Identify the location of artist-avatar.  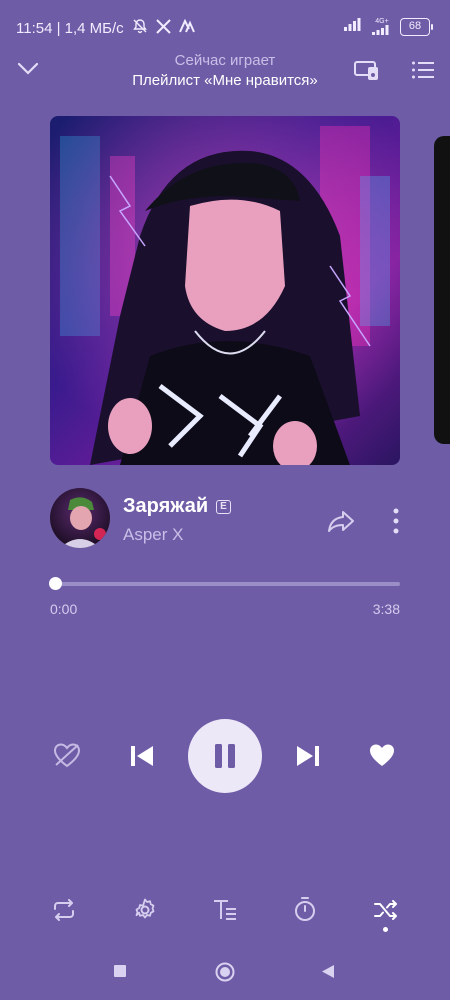
(80, 518).